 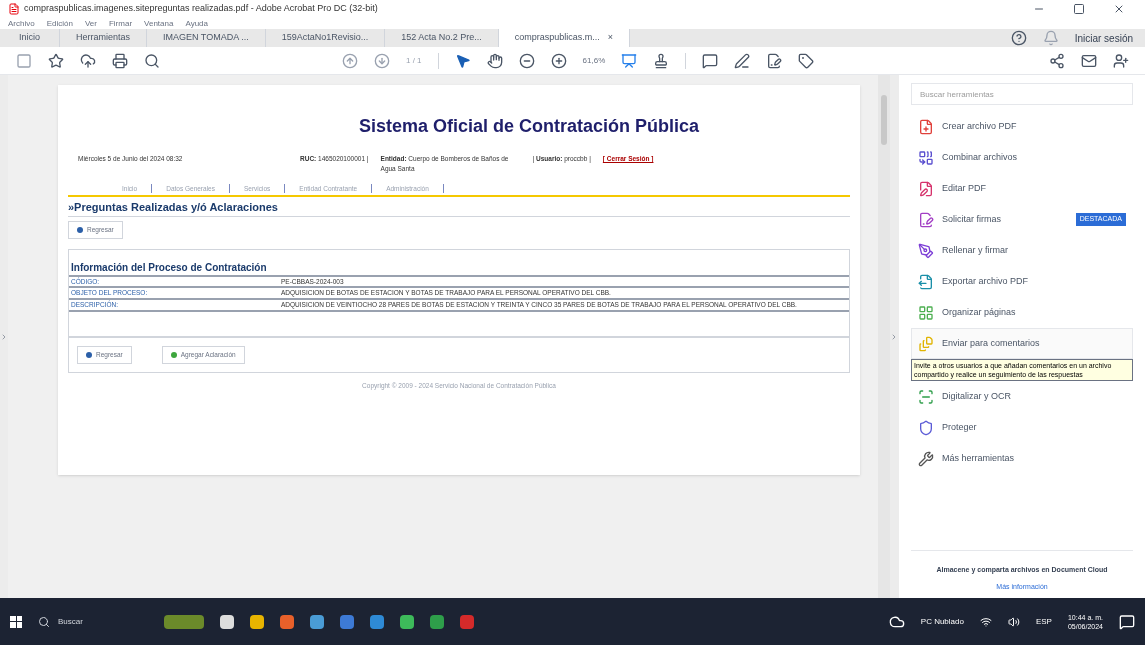 I want to click on zoom-out-icon, so click(x=526, y=60).